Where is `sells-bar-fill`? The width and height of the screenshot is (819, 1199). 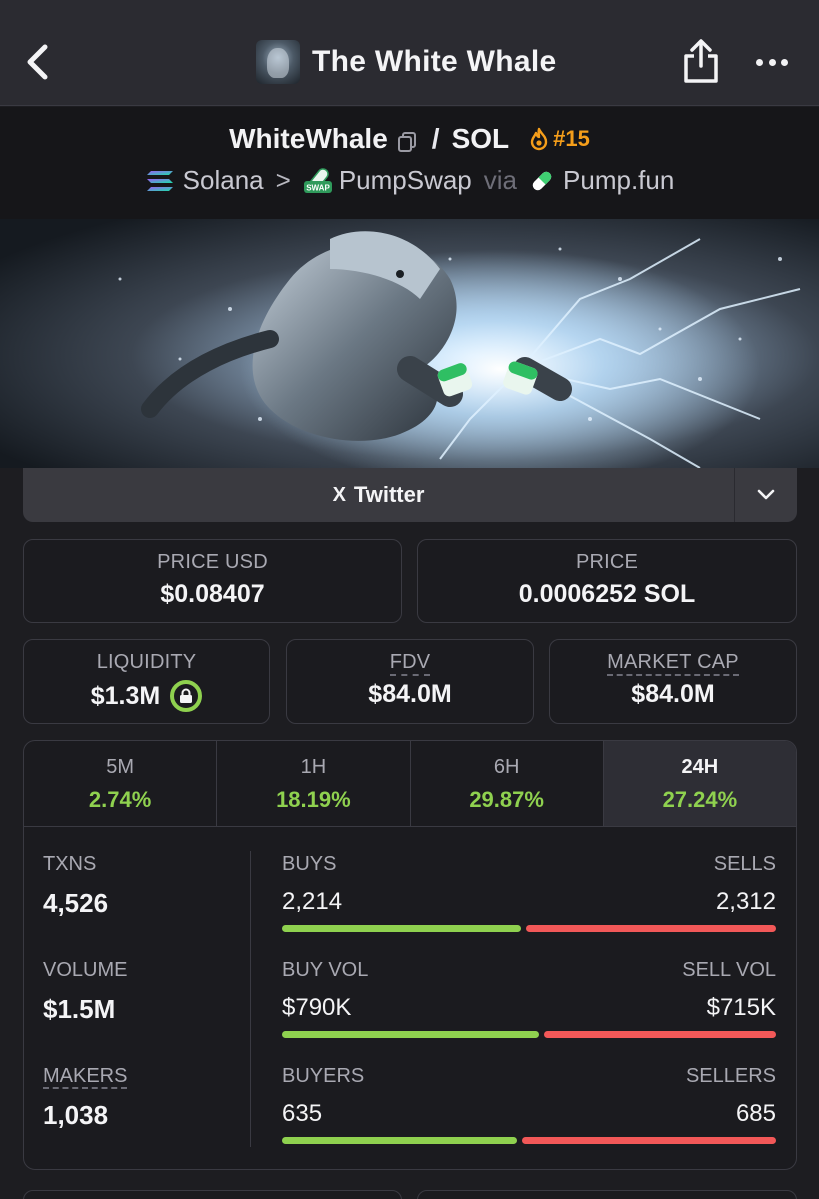
sells-bar-fill is located at coordinates (651, 928).